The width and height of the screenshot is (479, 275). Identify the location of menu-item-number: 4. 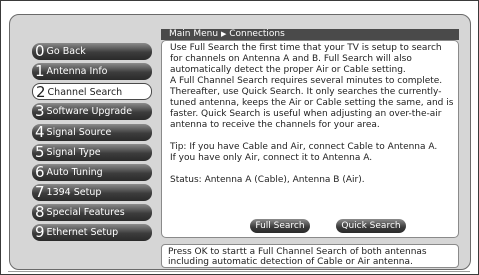
(40, 132).